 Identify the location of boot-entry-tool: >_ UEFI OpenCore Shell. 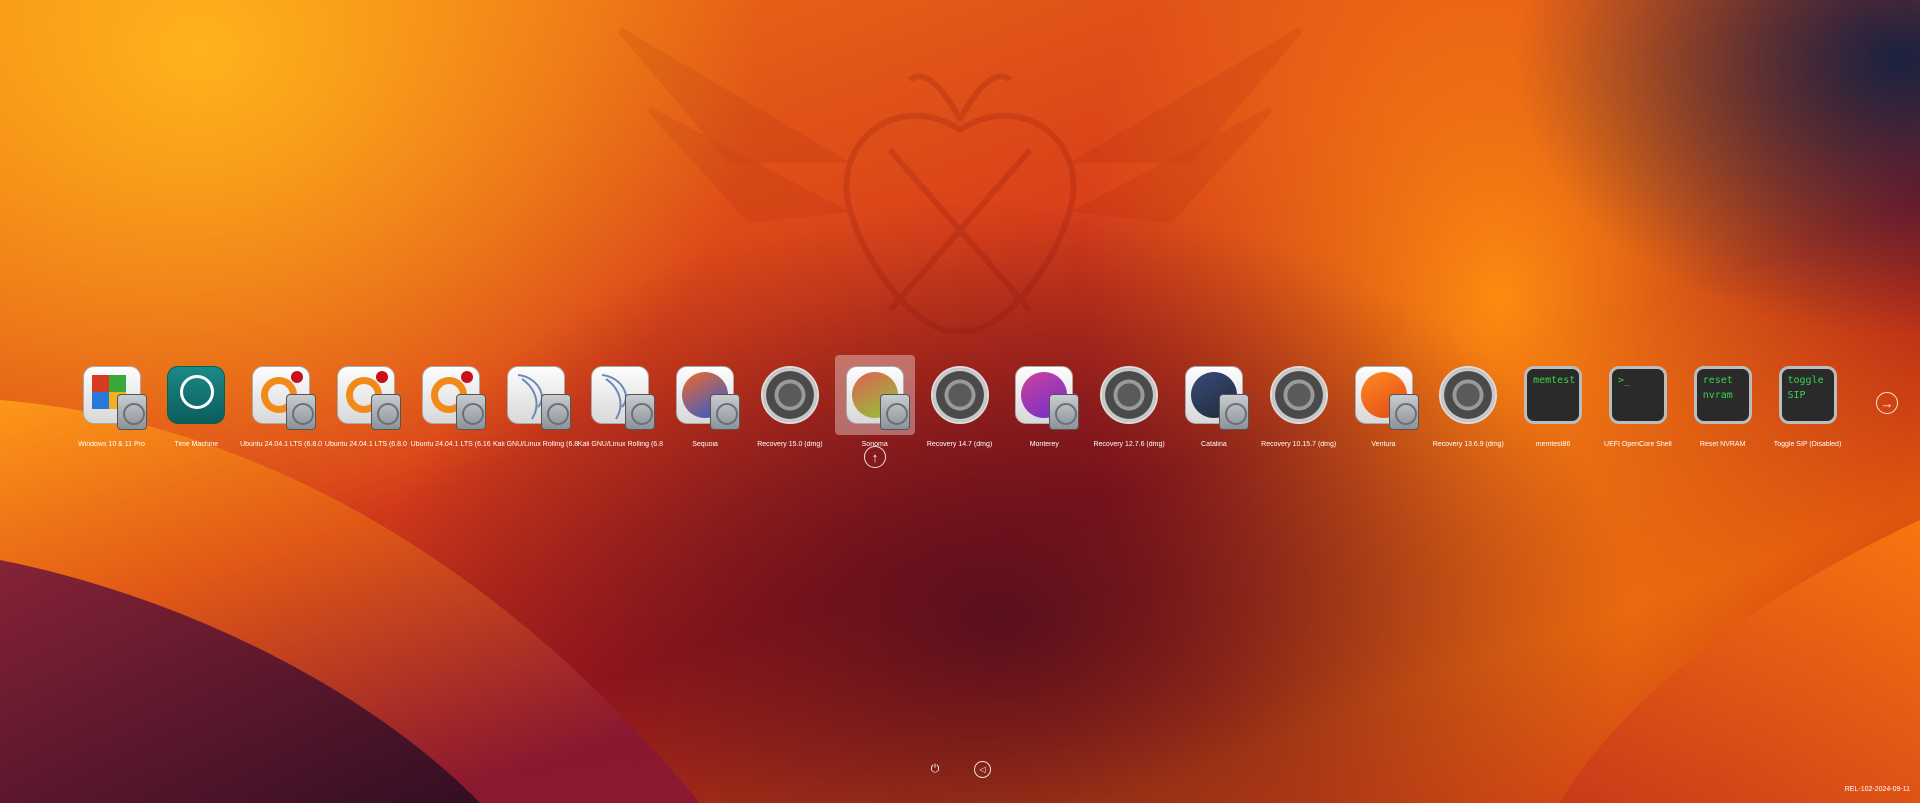
(1637, 405).